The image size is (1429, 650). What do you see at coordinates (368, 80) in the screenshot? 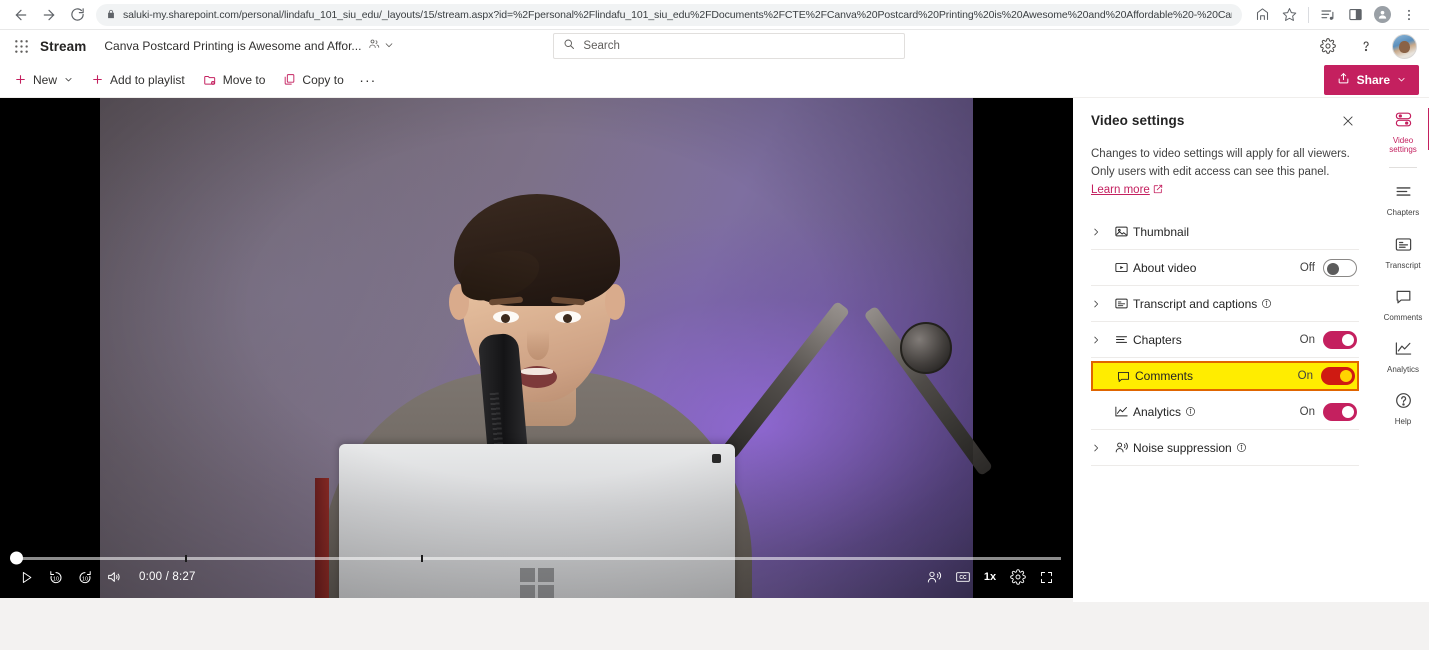
I see `overflow-menu-button: ···` at bounding box center [368, 80].